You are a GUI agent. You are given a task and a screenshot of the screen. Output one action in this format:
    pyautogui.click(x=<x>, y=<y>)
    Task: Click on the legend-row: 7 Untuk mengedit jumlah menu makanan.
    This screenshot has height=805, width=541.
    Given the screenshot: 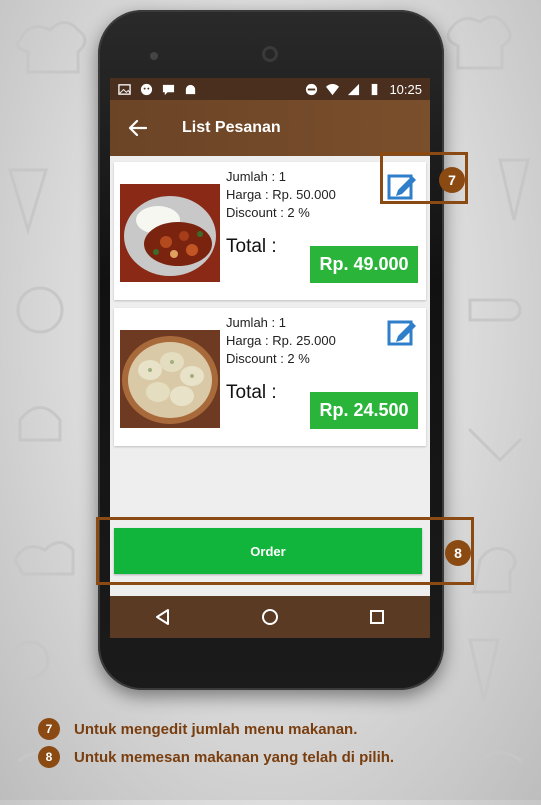 What is the action you would take?
    pyautogui.click(x=216, y=729)
    